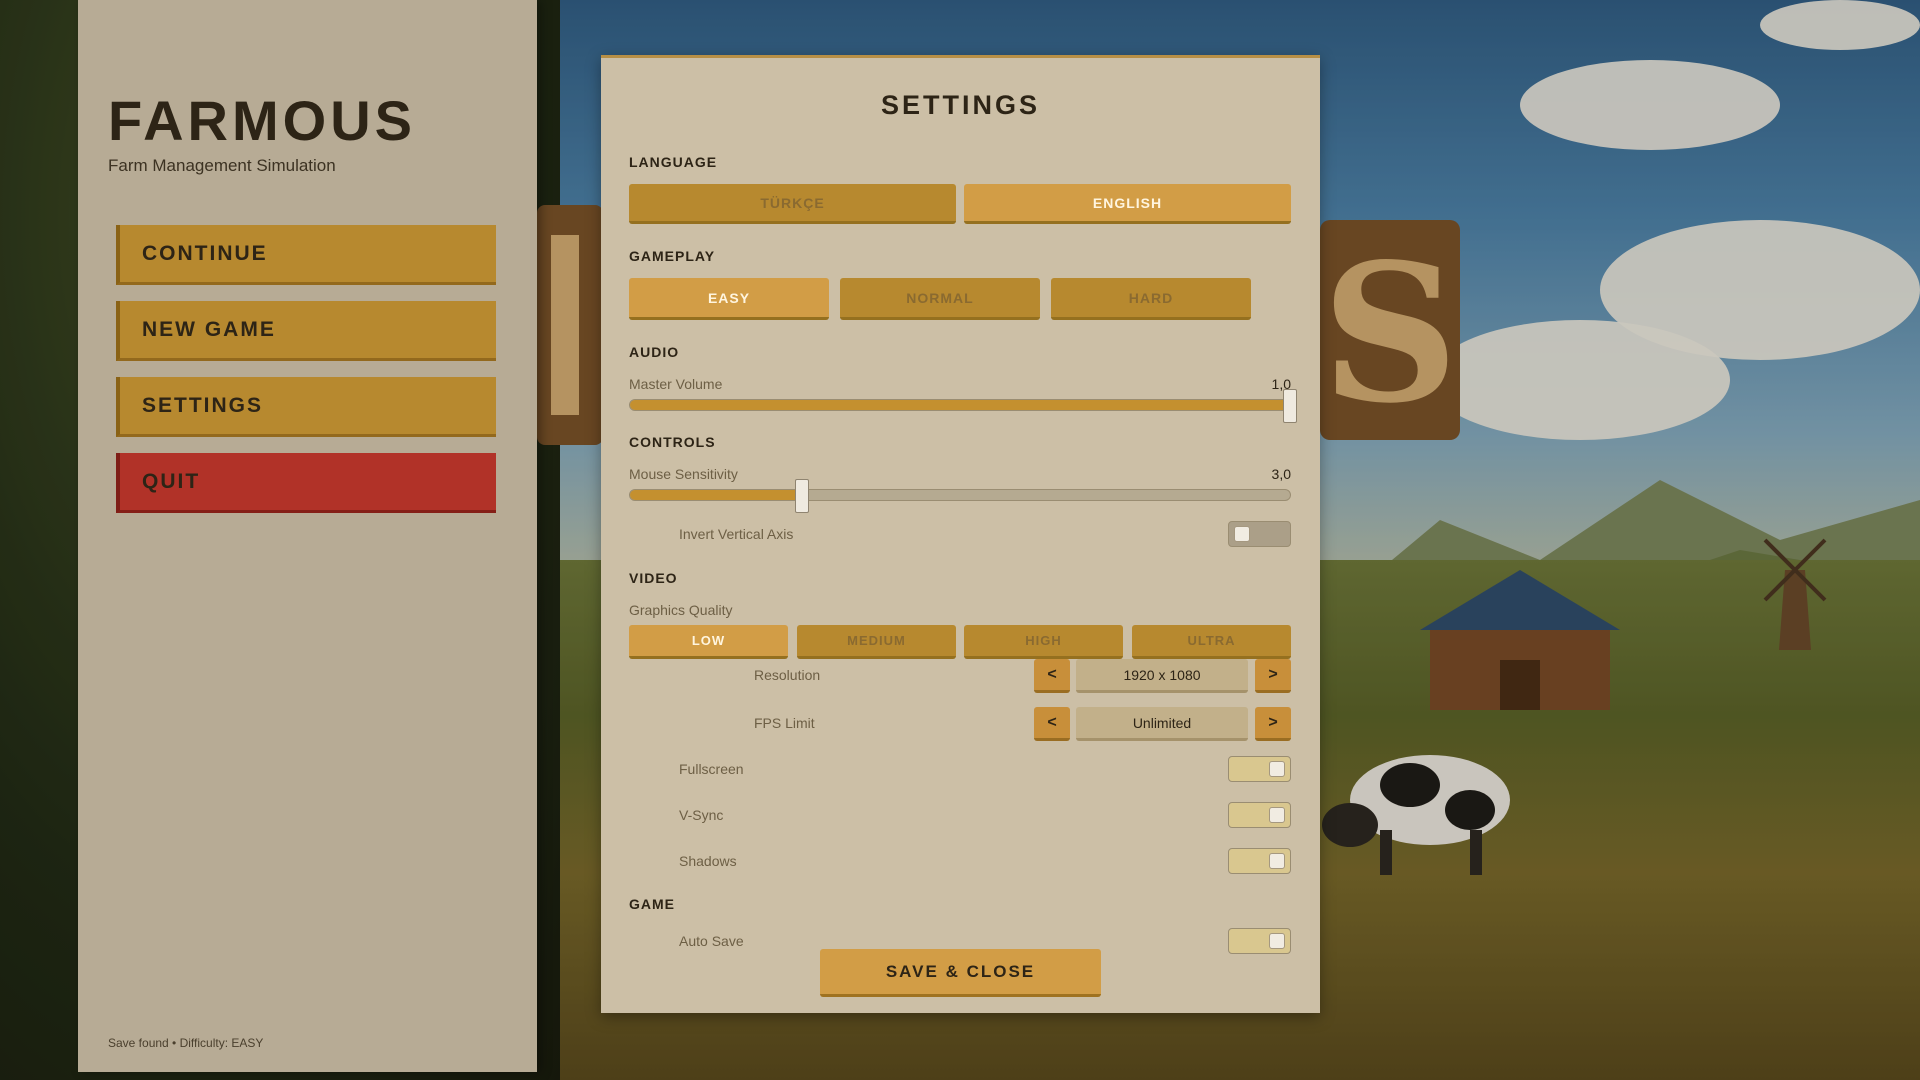 This screenshot has width=1920, height=1080. What do you see at coordinates (673, 162) in the screenshot?
I see `language-section-label: LANGUAGE` at bounding box center [673, 162].